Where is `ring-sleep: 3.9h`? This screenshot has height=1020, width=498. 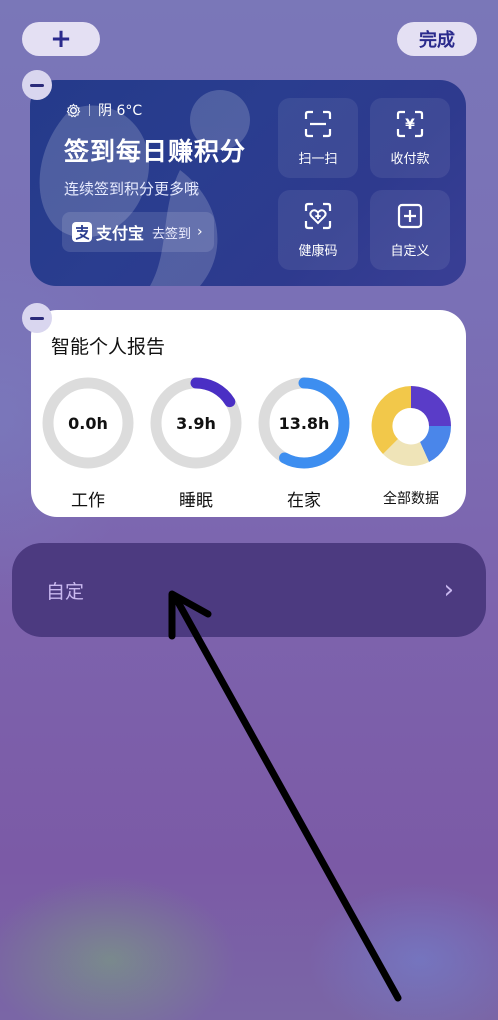 ring-sleep: 3.9h is located at coordinates (196, 423).